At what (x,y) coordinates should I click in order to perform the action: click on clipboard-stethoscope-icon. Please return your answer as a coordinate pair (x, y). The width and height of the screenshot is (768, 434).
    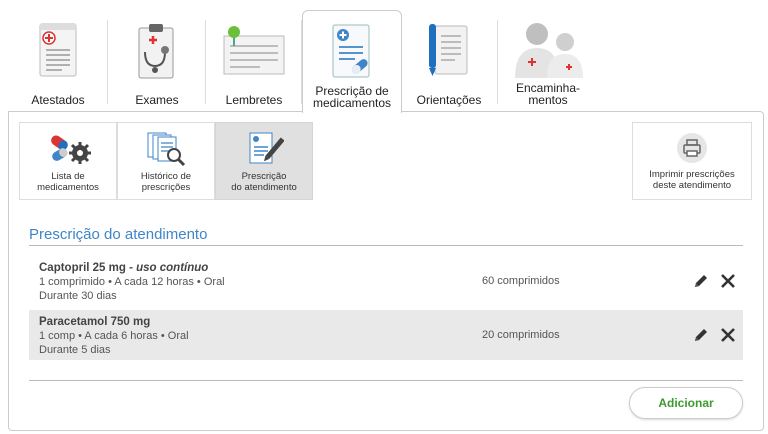
    Looking at the image, I should click on (156, 51).